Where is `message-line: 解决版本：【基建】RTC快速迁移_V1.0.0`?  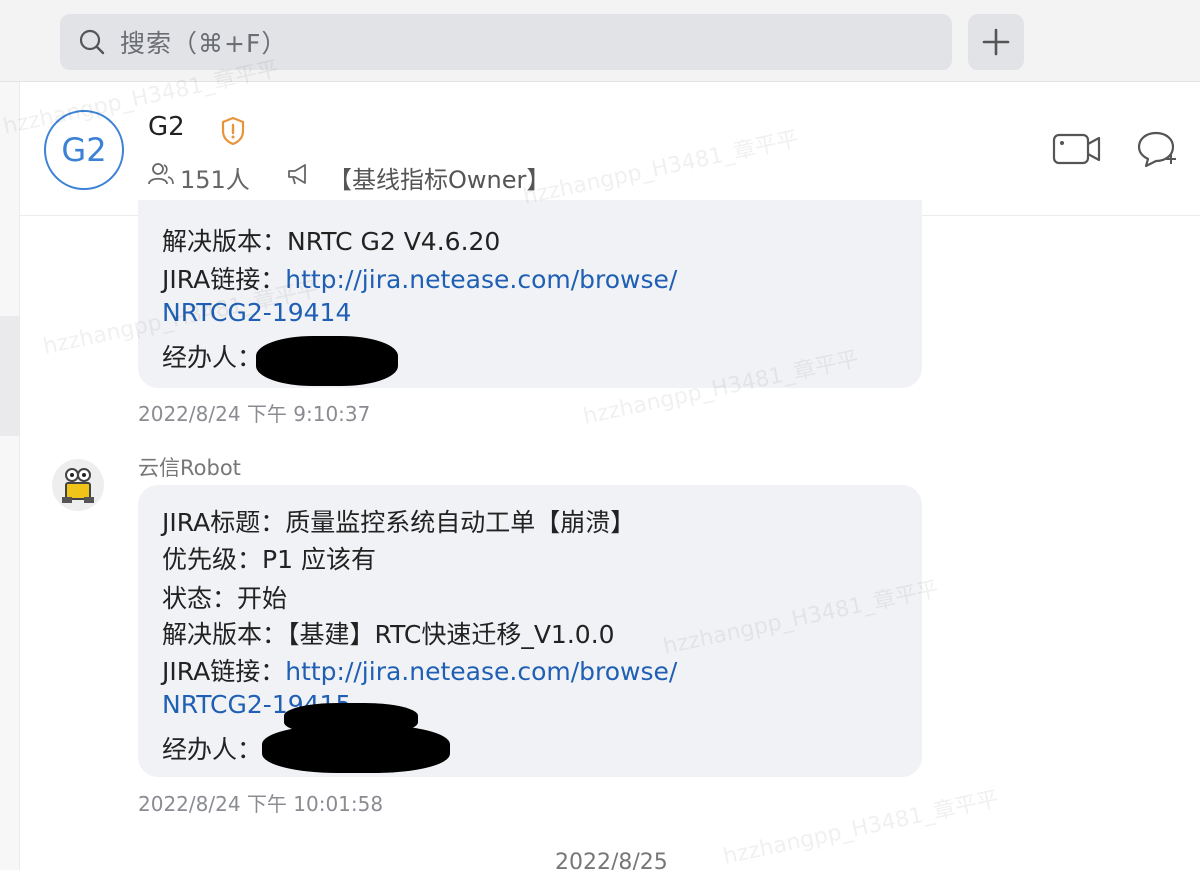 message-line: 解决版本：【基建】RTC快速迁移_V1.0.0 is located at coordinates (388, 633).